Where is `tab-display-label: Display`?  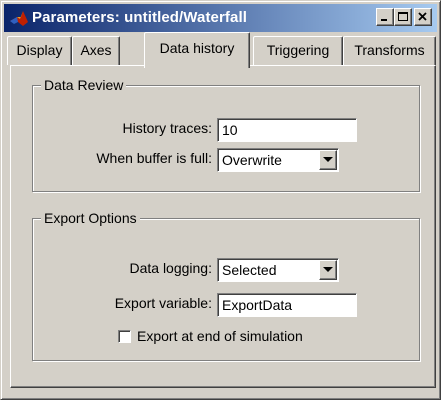 tab-display-label: Display is located at coordinates (39, 50).